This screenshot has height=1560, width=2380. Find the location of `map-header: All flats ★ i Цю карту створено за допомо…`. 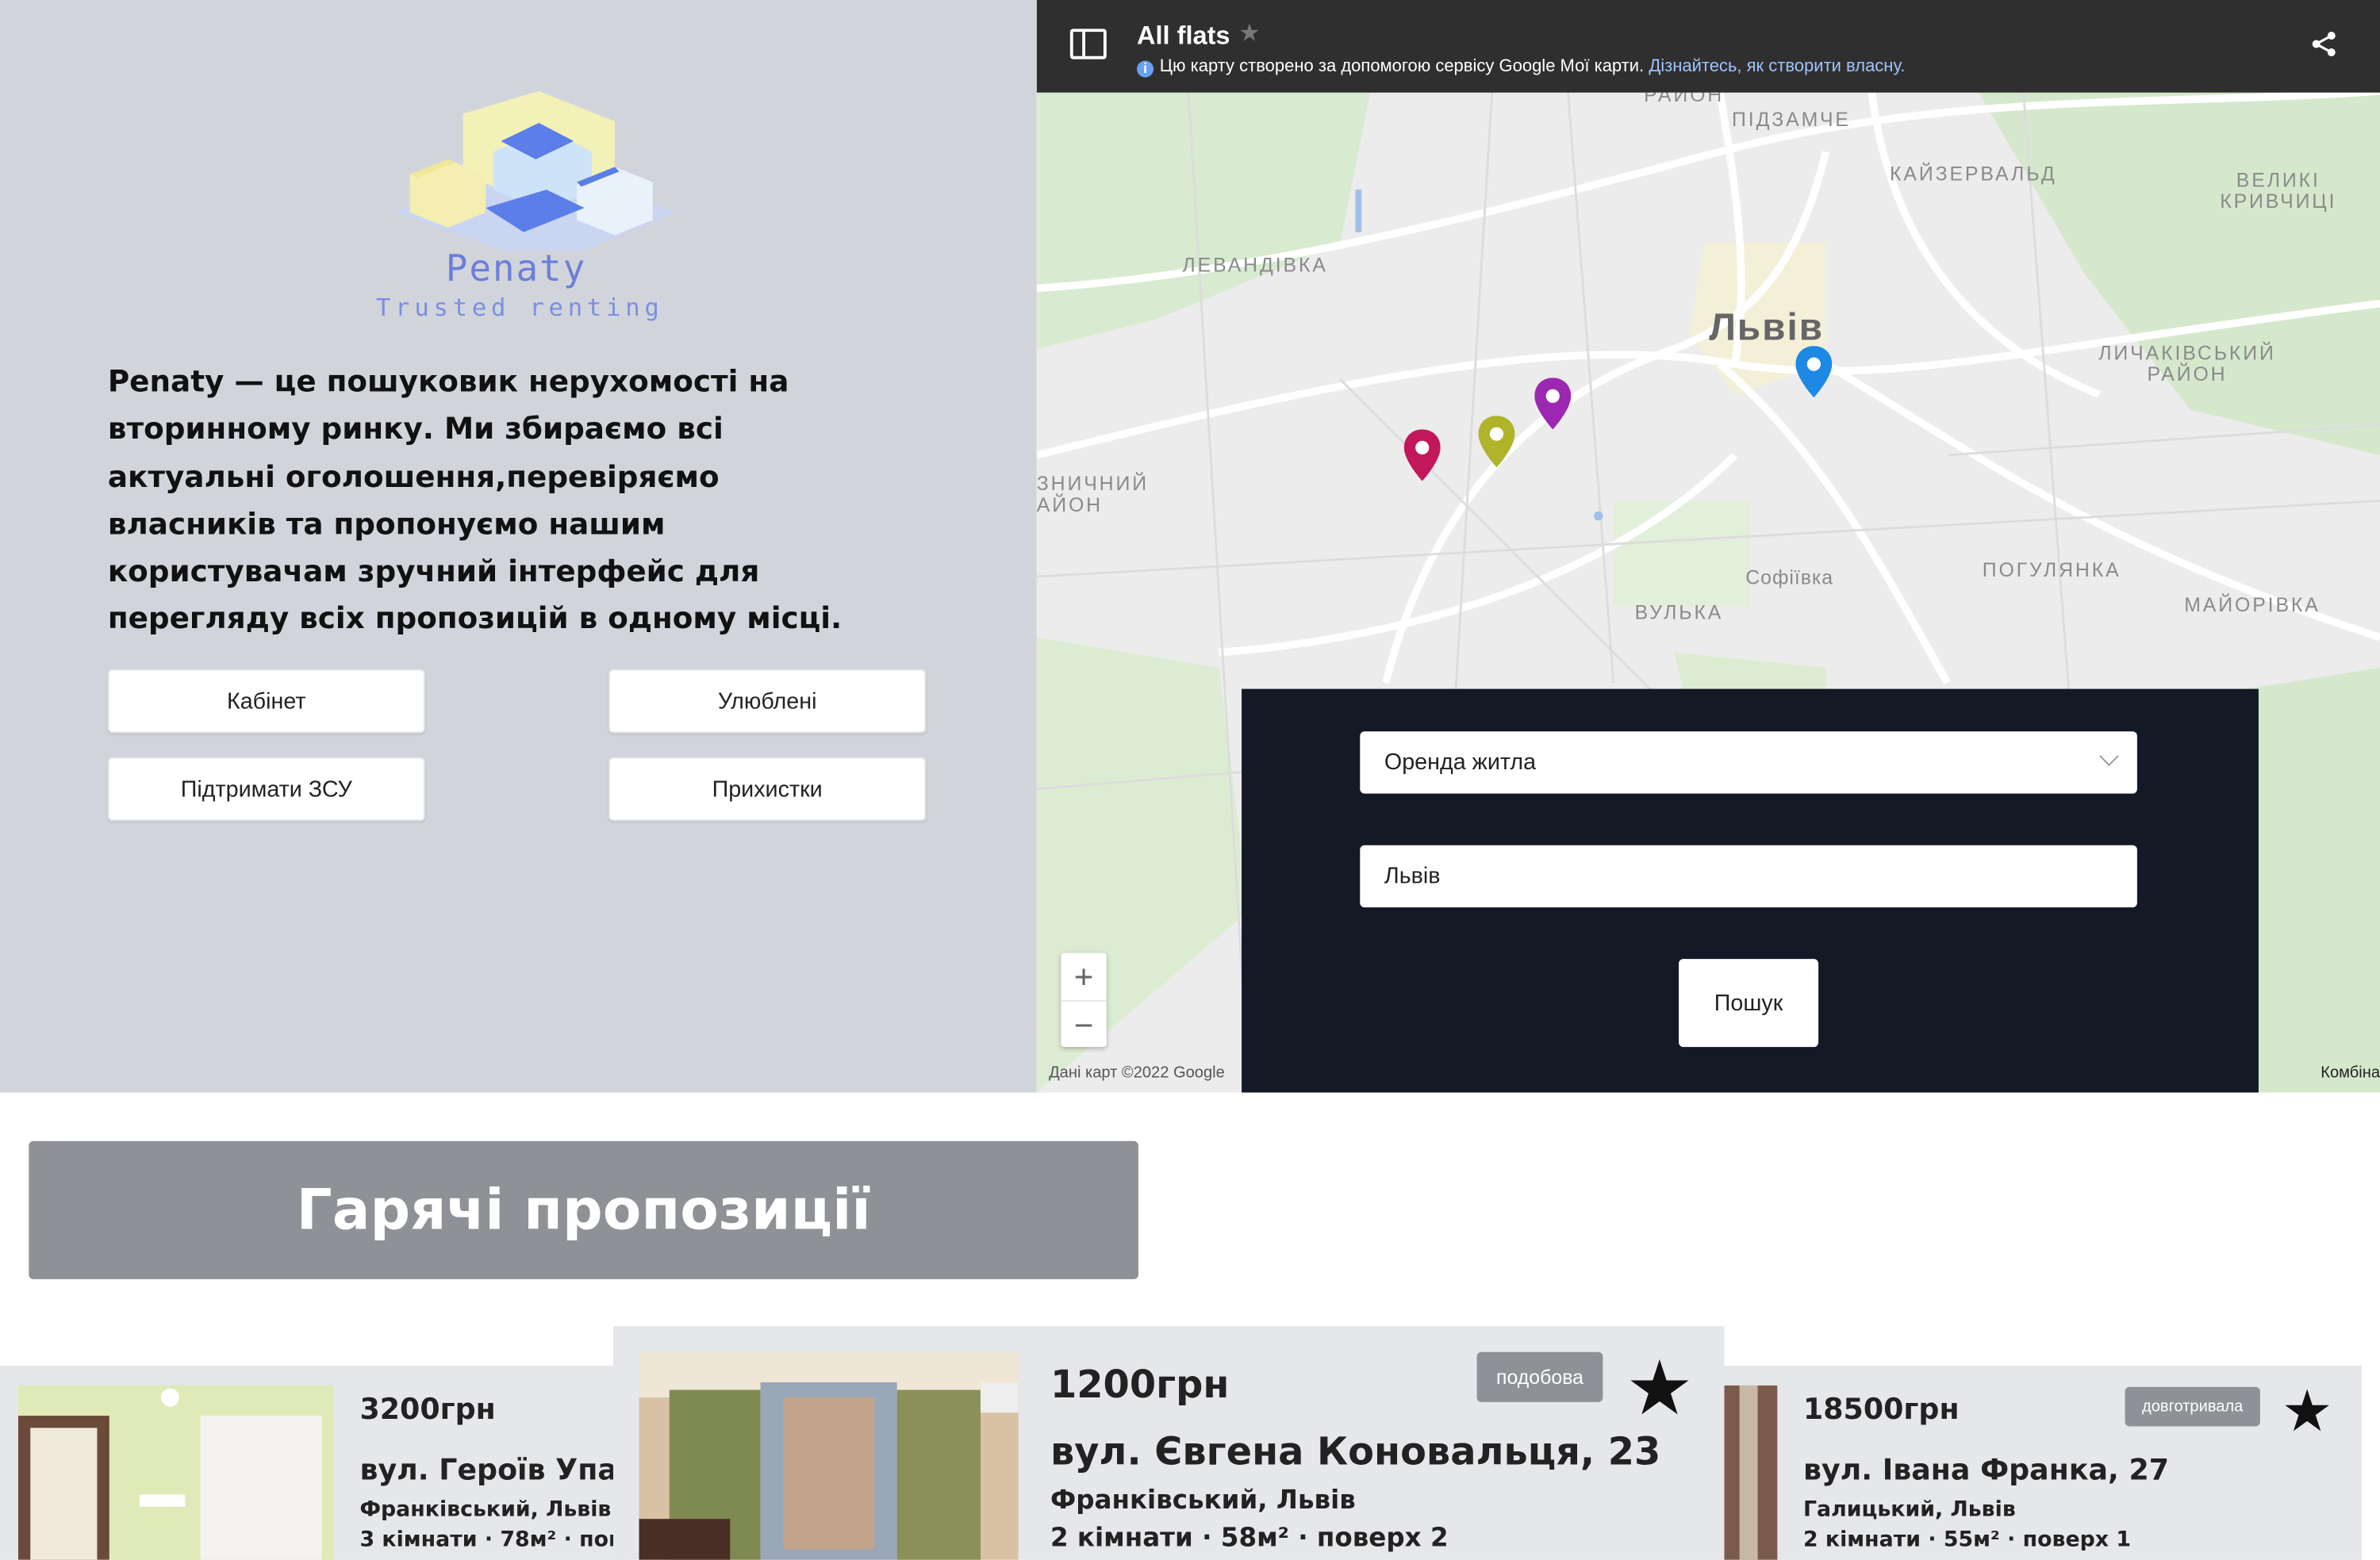

map-header: All flats ★ i Цю карту створено за допомо… is located at coordinates (1708, 47).